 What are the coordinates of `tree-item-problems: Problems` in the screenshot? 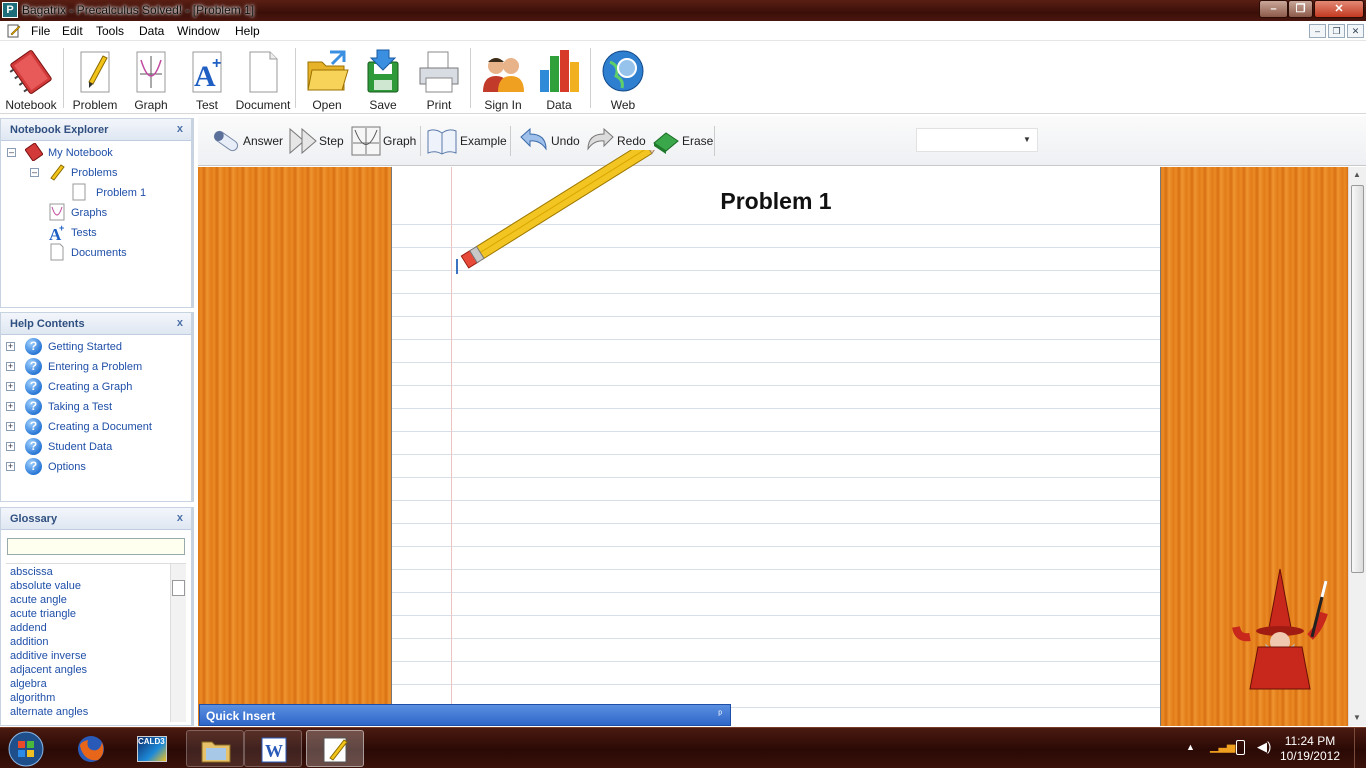 It's located at (94, 173).